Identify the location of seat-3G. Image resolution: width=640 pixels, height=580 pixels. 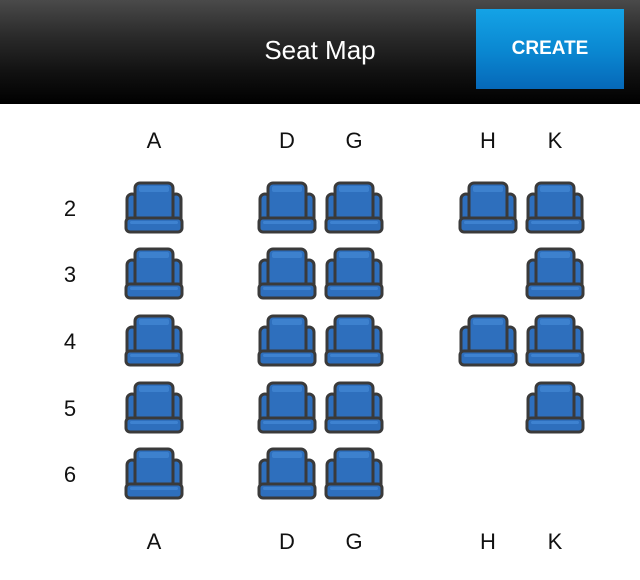
(354, 274).